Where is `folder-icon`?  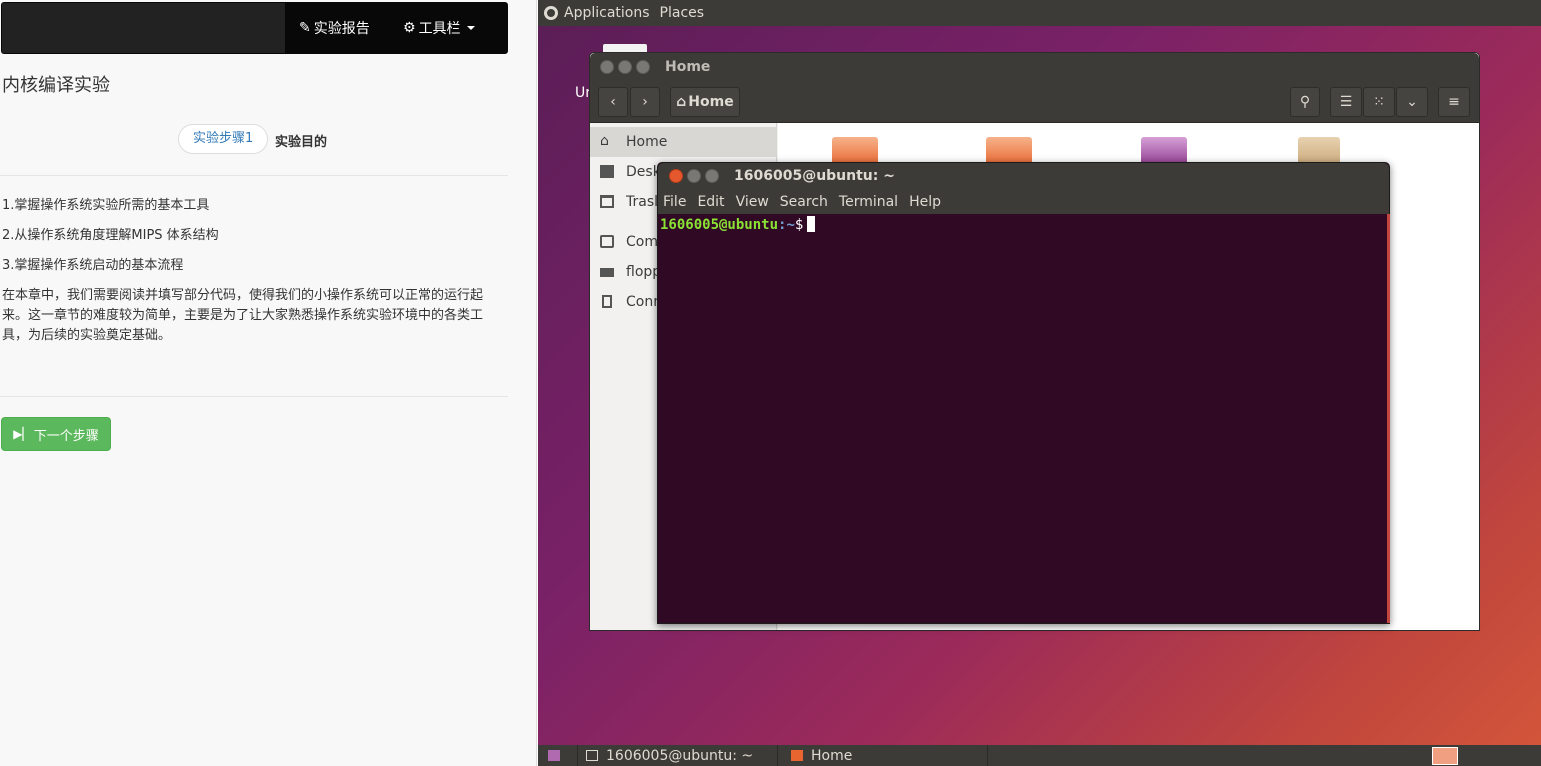 folder-icon is located at coordinates (607, 171).